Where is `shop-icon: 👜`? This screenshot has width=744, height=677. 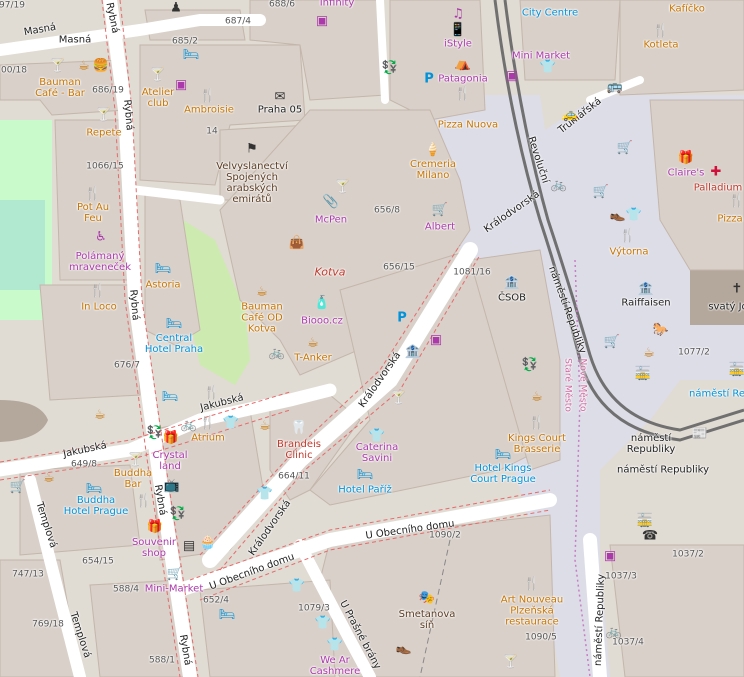 shop-icon: 👜 is located at coordinates (297, 243).